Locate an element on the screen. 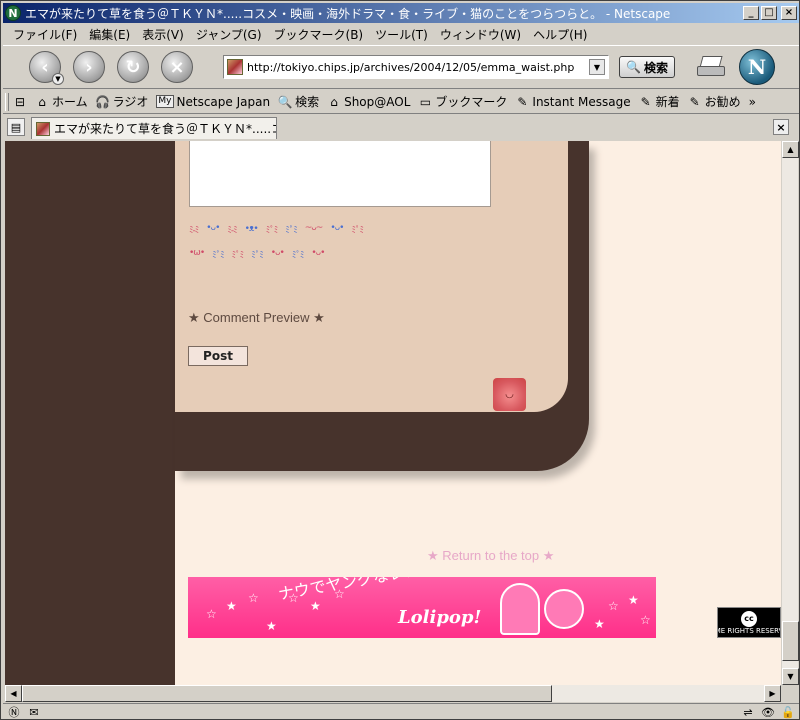  cc-icon: cc is located at coordinates (749, 618).